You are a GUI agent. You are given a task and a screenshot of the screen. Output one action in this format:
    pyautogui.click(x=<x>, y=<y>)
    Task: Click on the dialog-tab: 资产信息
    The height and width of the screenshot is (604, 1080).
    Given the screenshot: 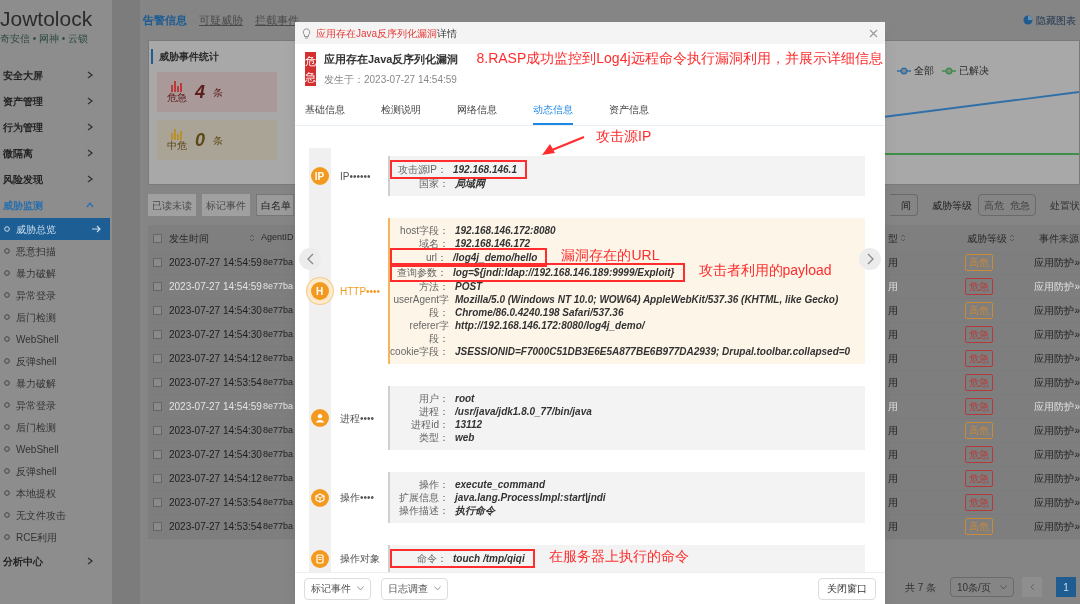 What is the action you would take?
    pyautogui.click(x=629, y=113)
    